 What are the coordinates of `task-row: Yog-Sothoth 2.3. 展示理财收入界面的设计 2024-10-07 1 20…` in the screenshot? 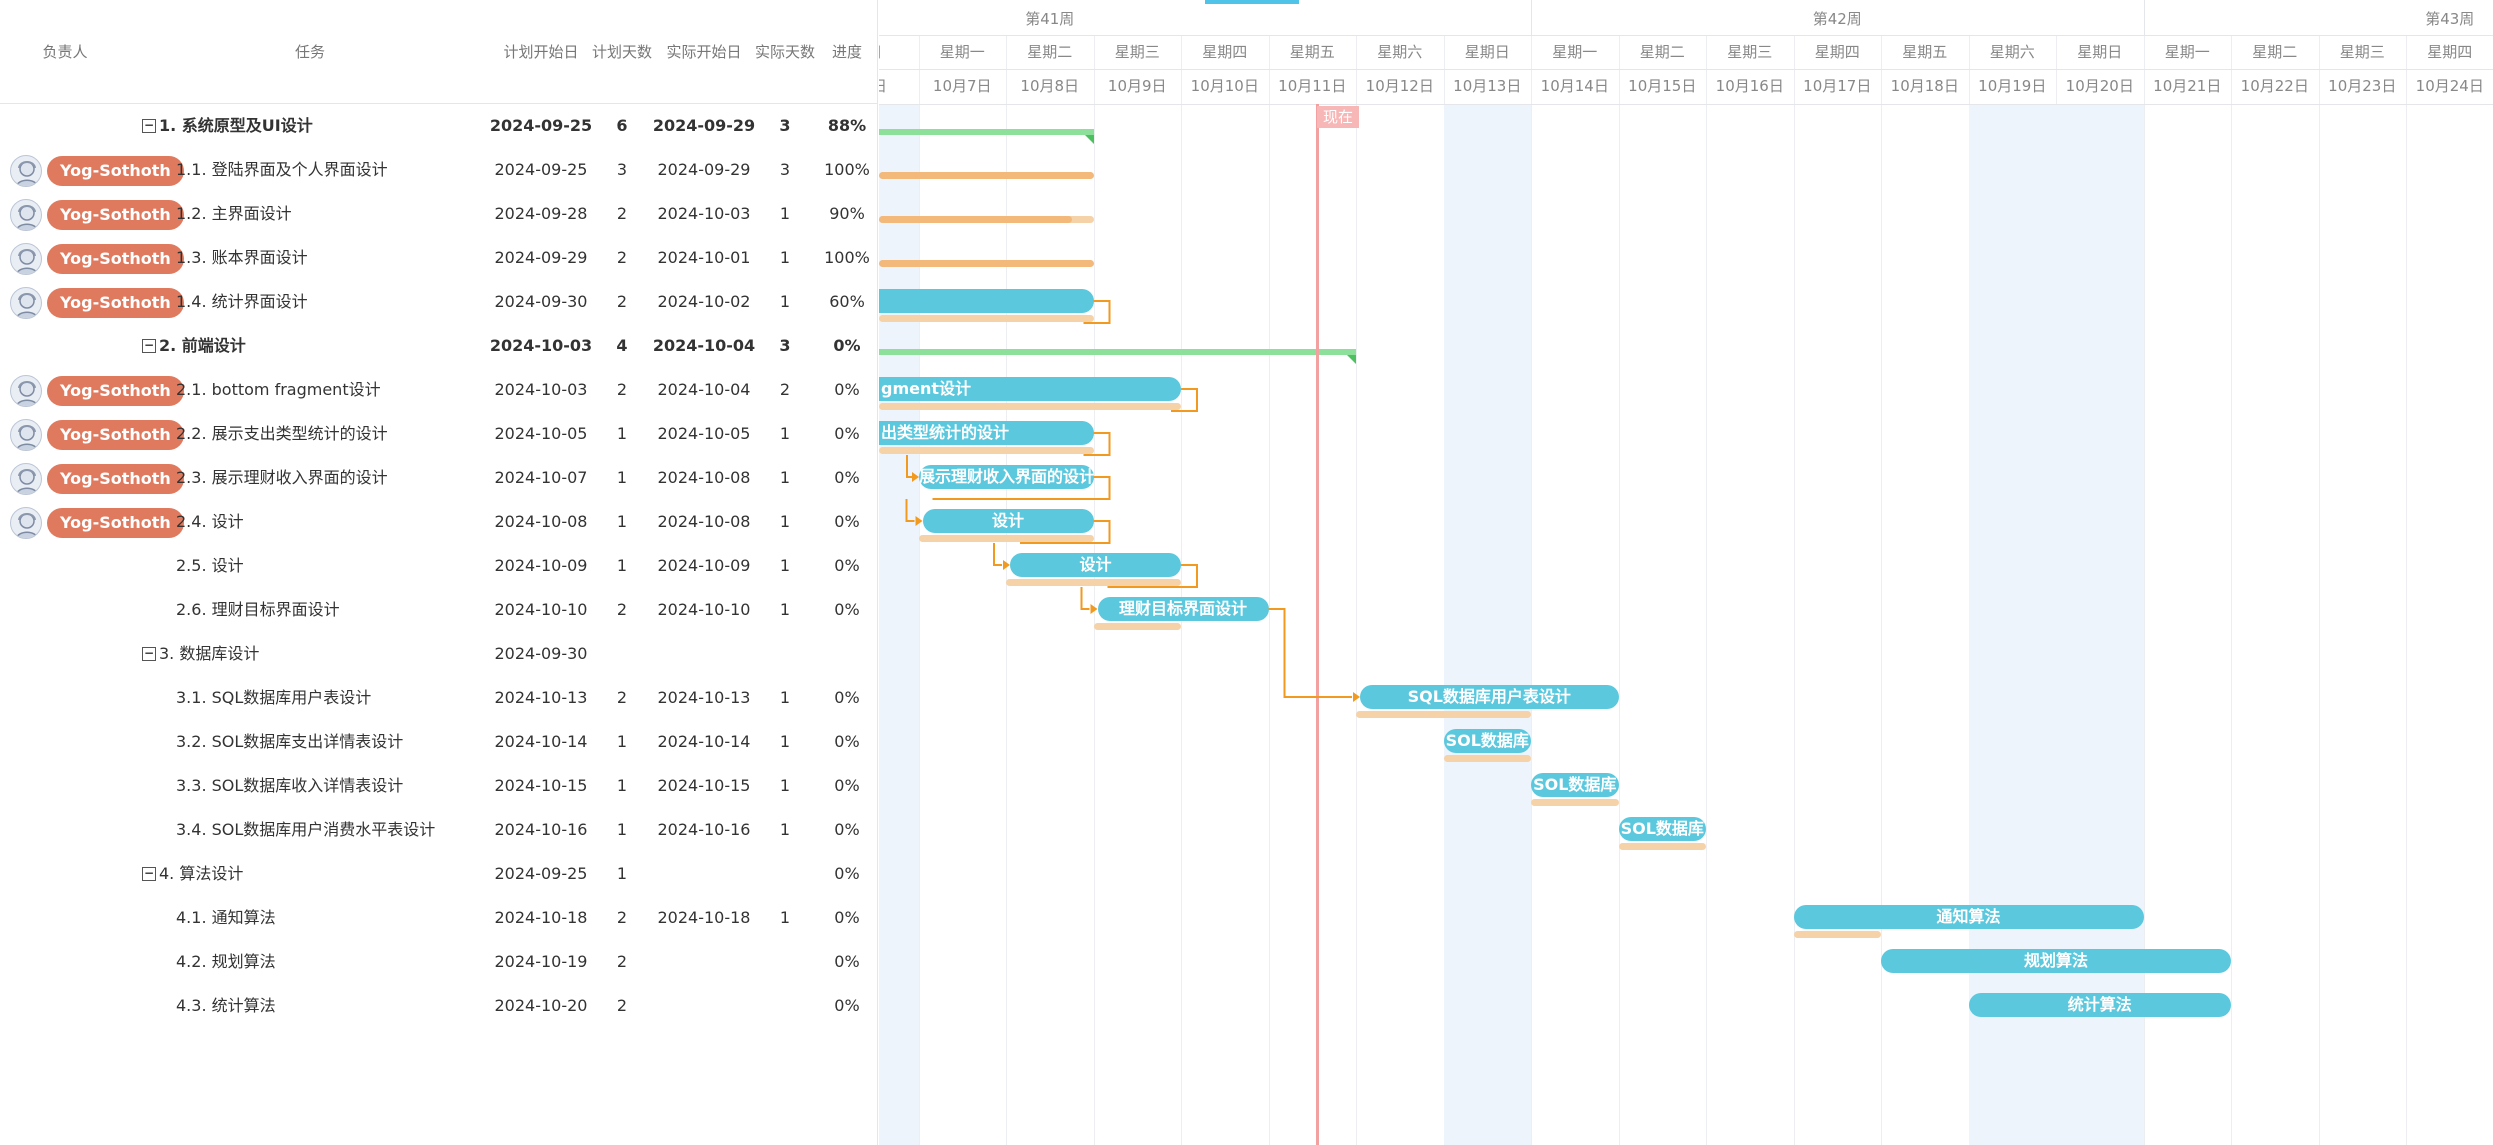 It's located at (438, 478).